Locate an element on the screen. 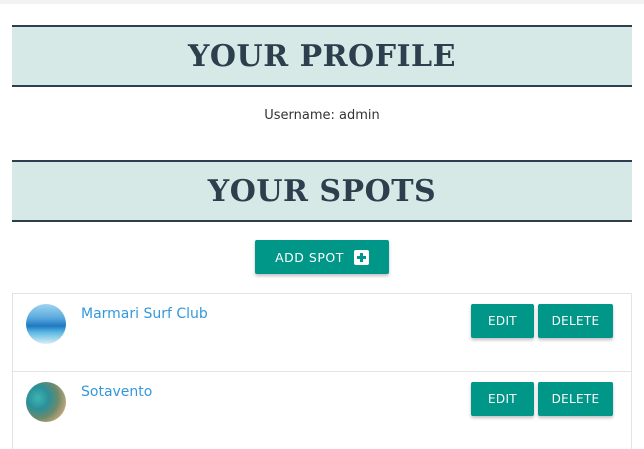 The height and width of the screenshot is (449, 644). plus-square-icon is located at coordinates (361, 257).